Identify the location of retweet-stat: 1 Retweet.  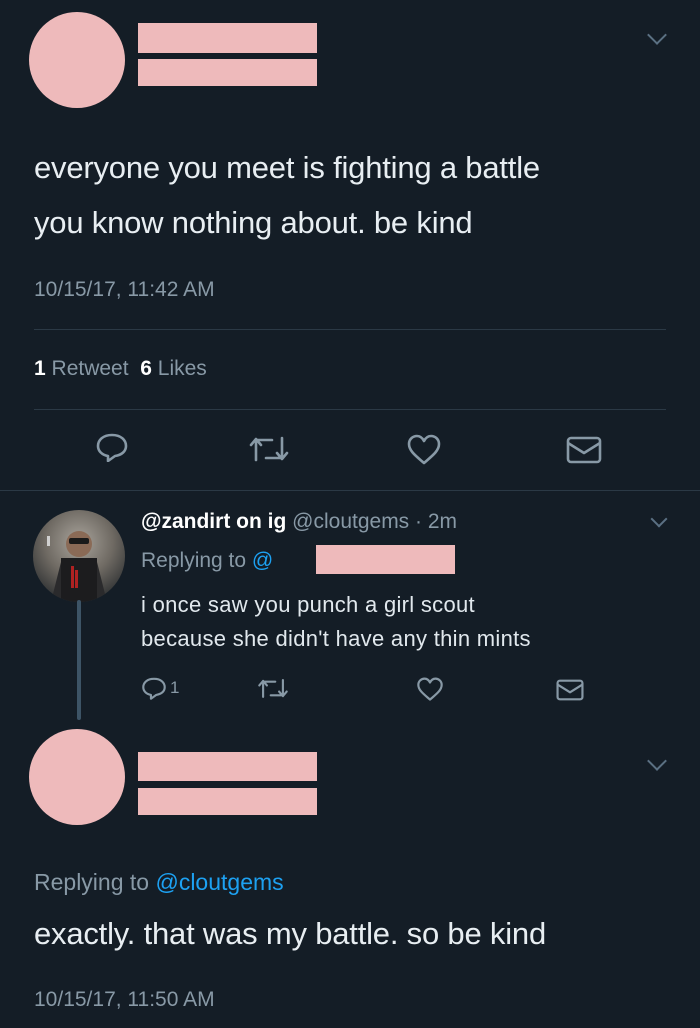
(81, 368).